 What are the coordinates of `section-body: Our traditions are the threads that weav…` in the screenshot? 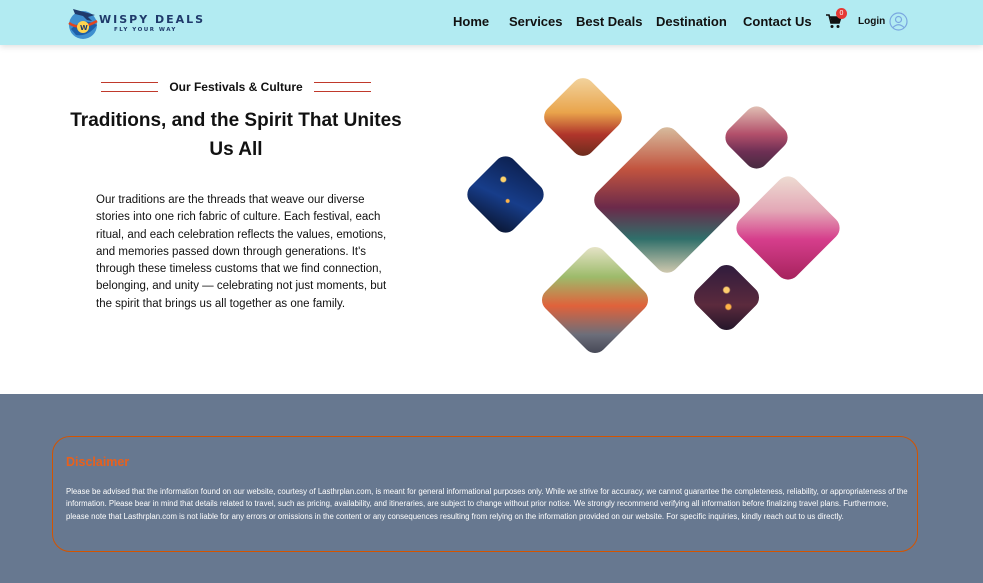 It's located at (241, 252).